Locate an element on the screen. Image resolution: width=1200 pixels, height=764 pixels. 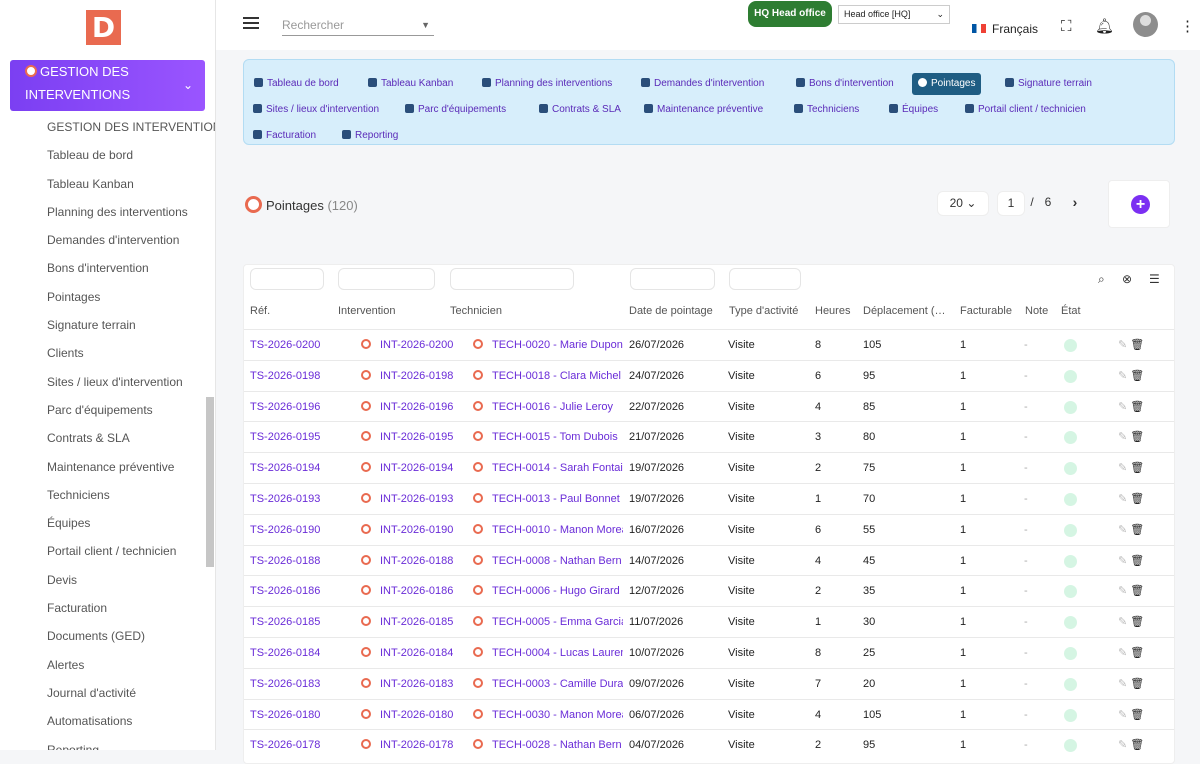
tab-4: Bons d'intervention is located at coordinates (845, 84).